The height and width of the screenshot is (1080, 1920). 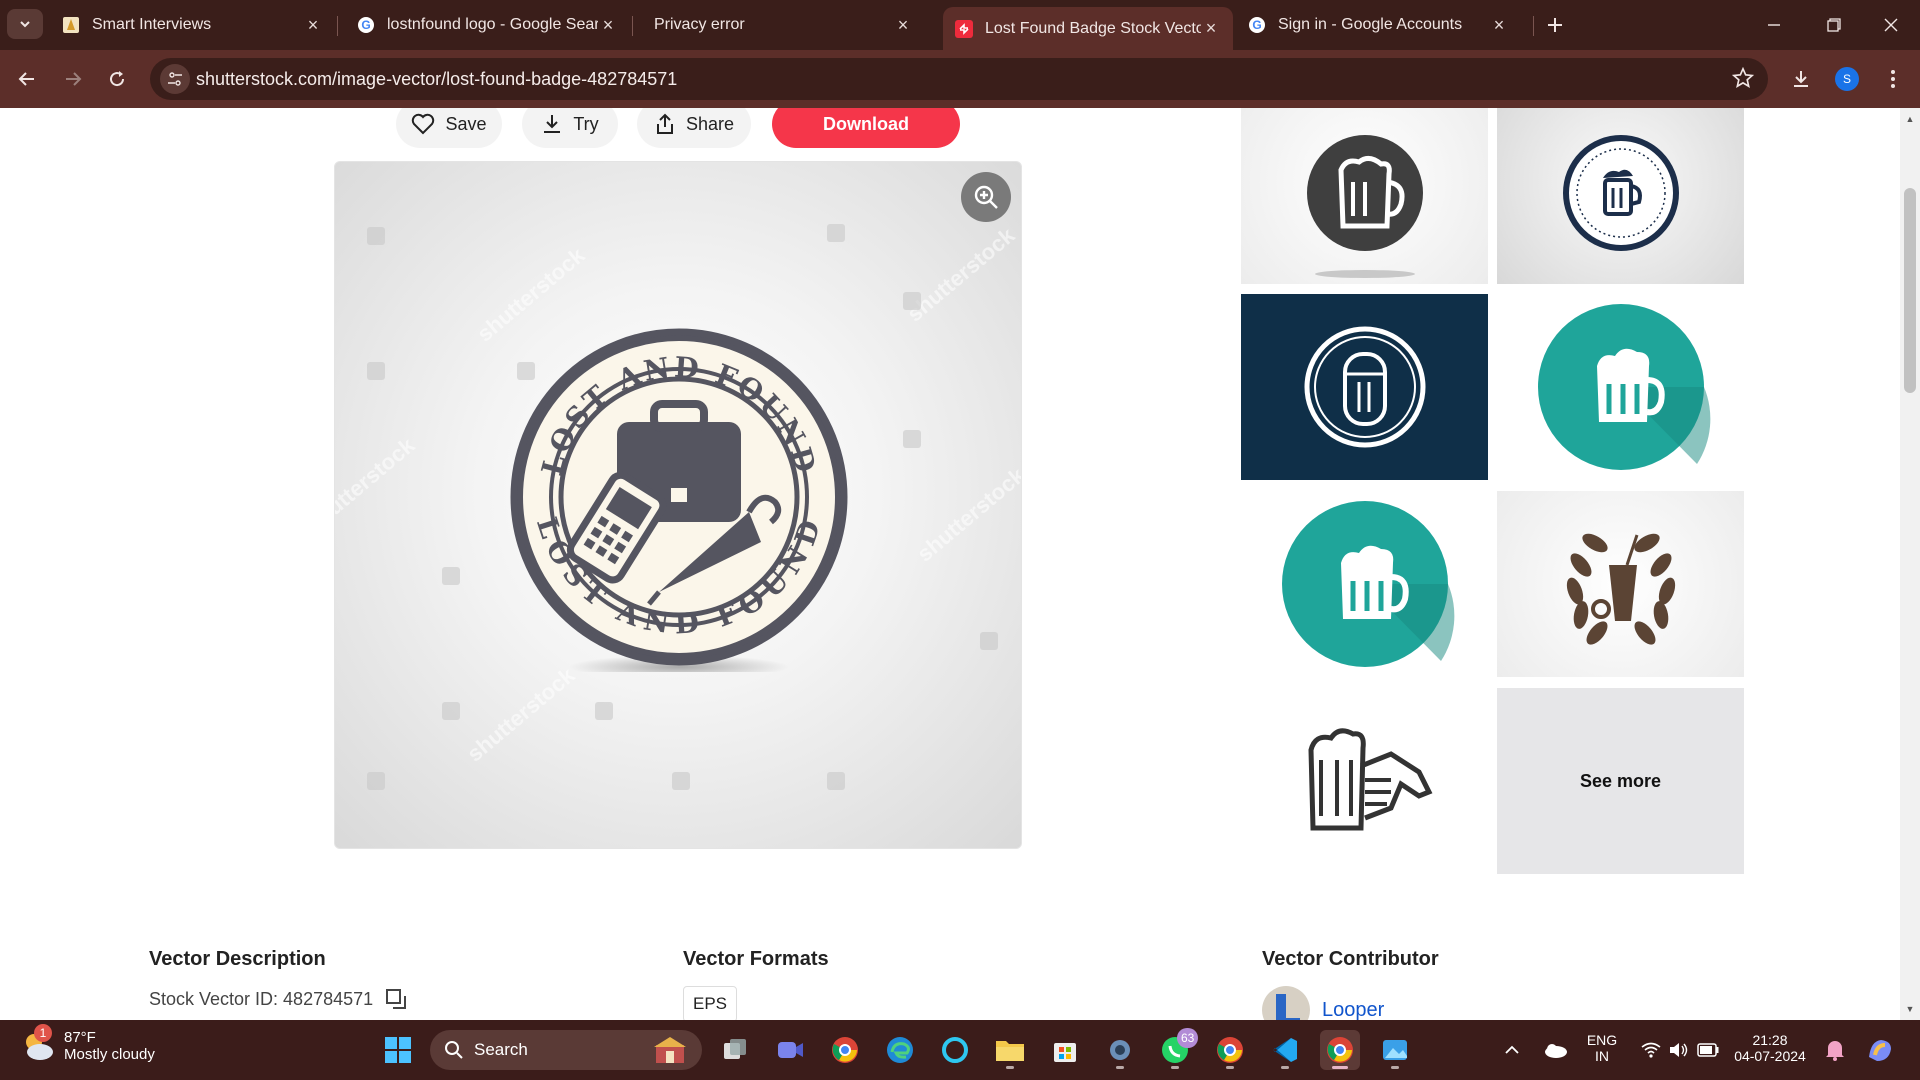 What do you see at coordinates (1891, 25) in the screenshot?
I see `close-window-button` at bounding box center [1891, 25].